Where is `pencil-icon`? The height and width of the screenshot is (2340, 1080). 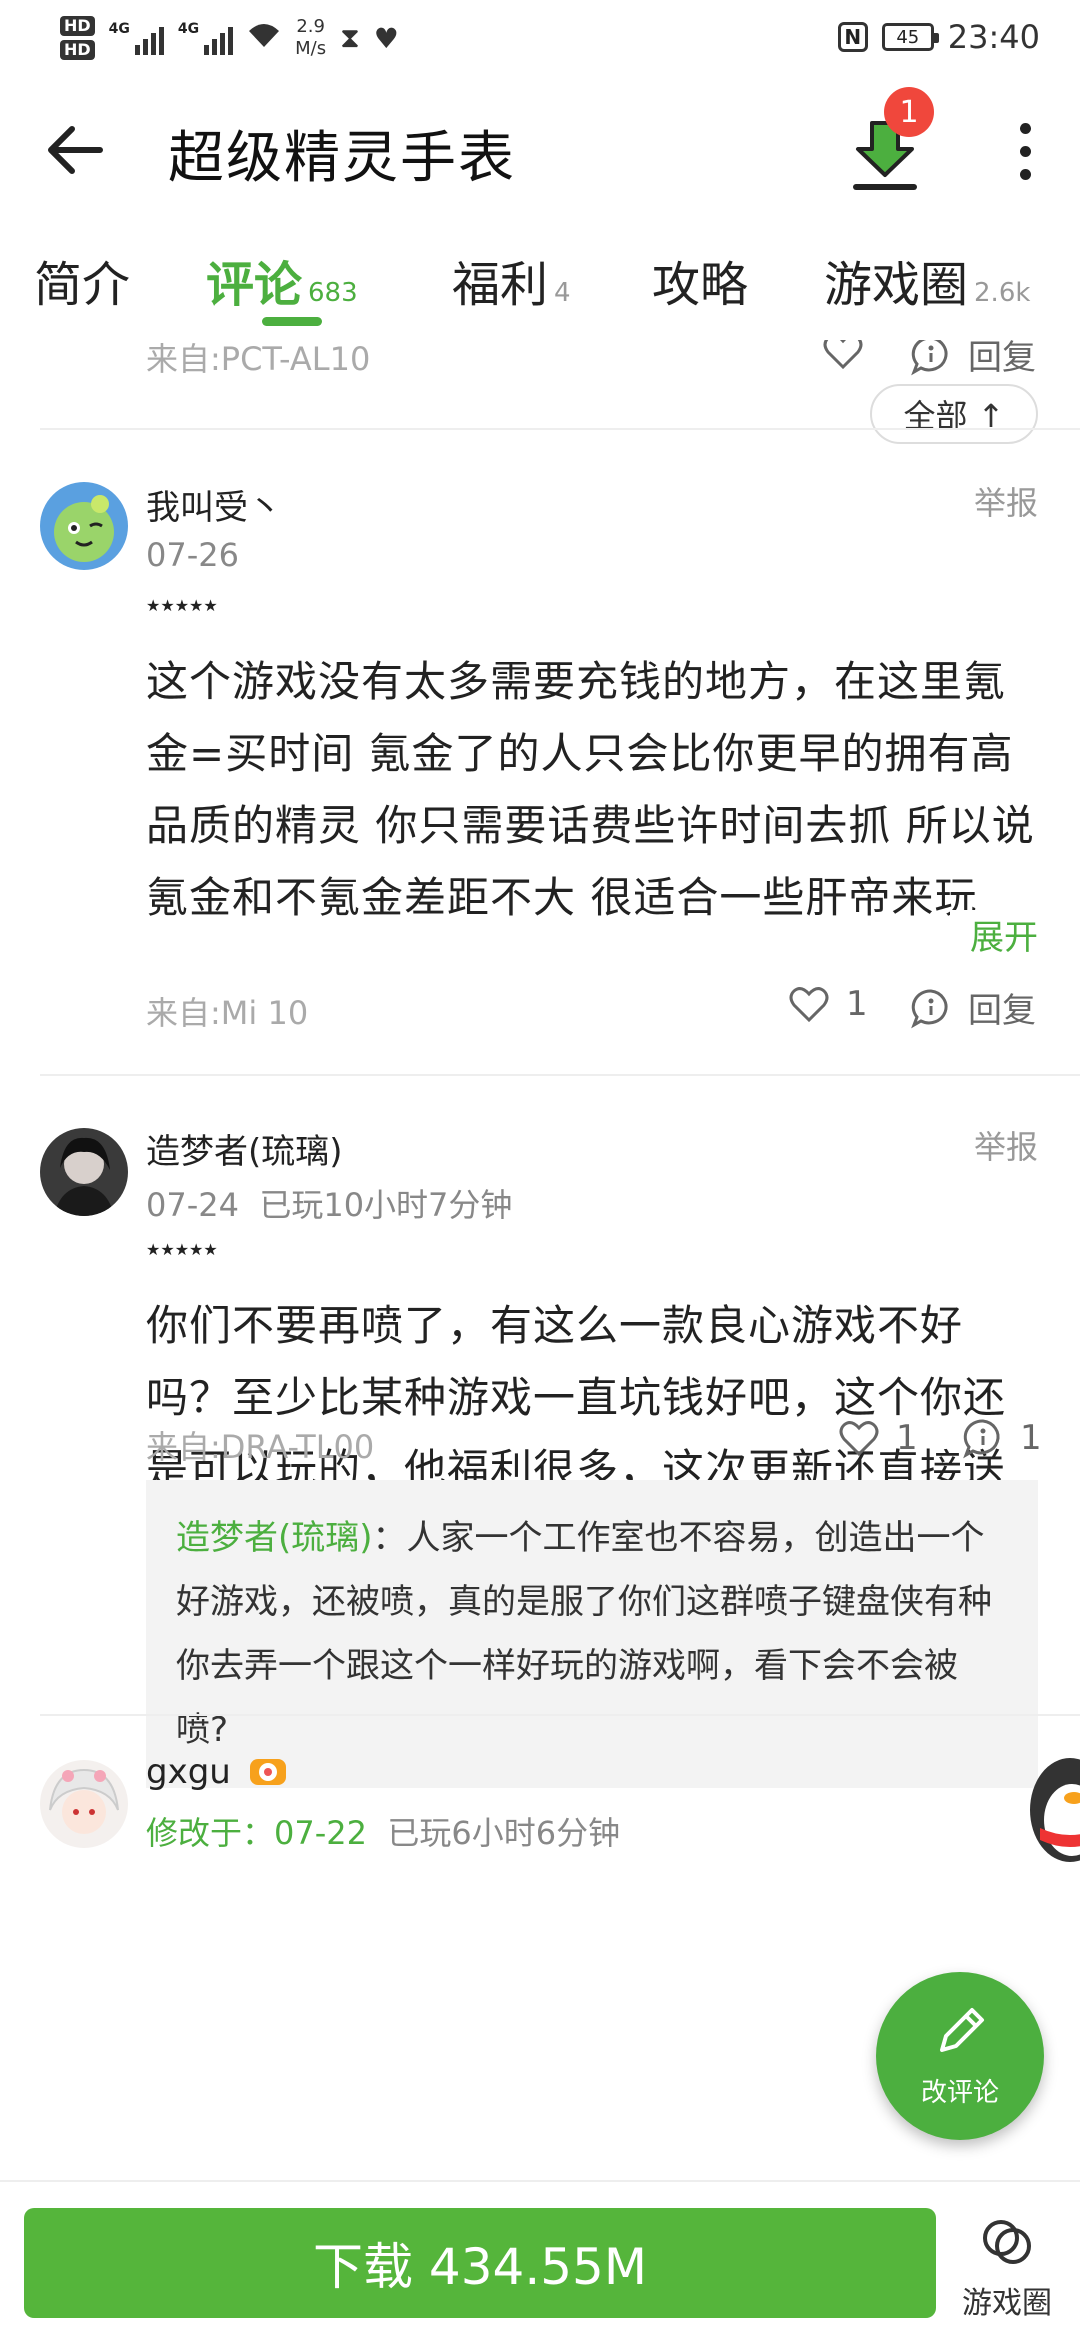 pencil-icon is located at coordinates (962, 2030).